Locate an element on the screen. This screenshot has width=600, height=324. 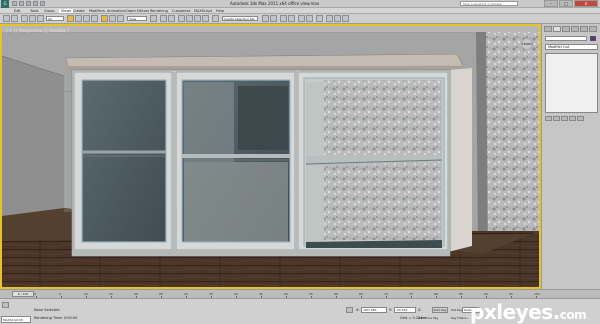
menu-item-views: Views is located at coordinates (66, 11).